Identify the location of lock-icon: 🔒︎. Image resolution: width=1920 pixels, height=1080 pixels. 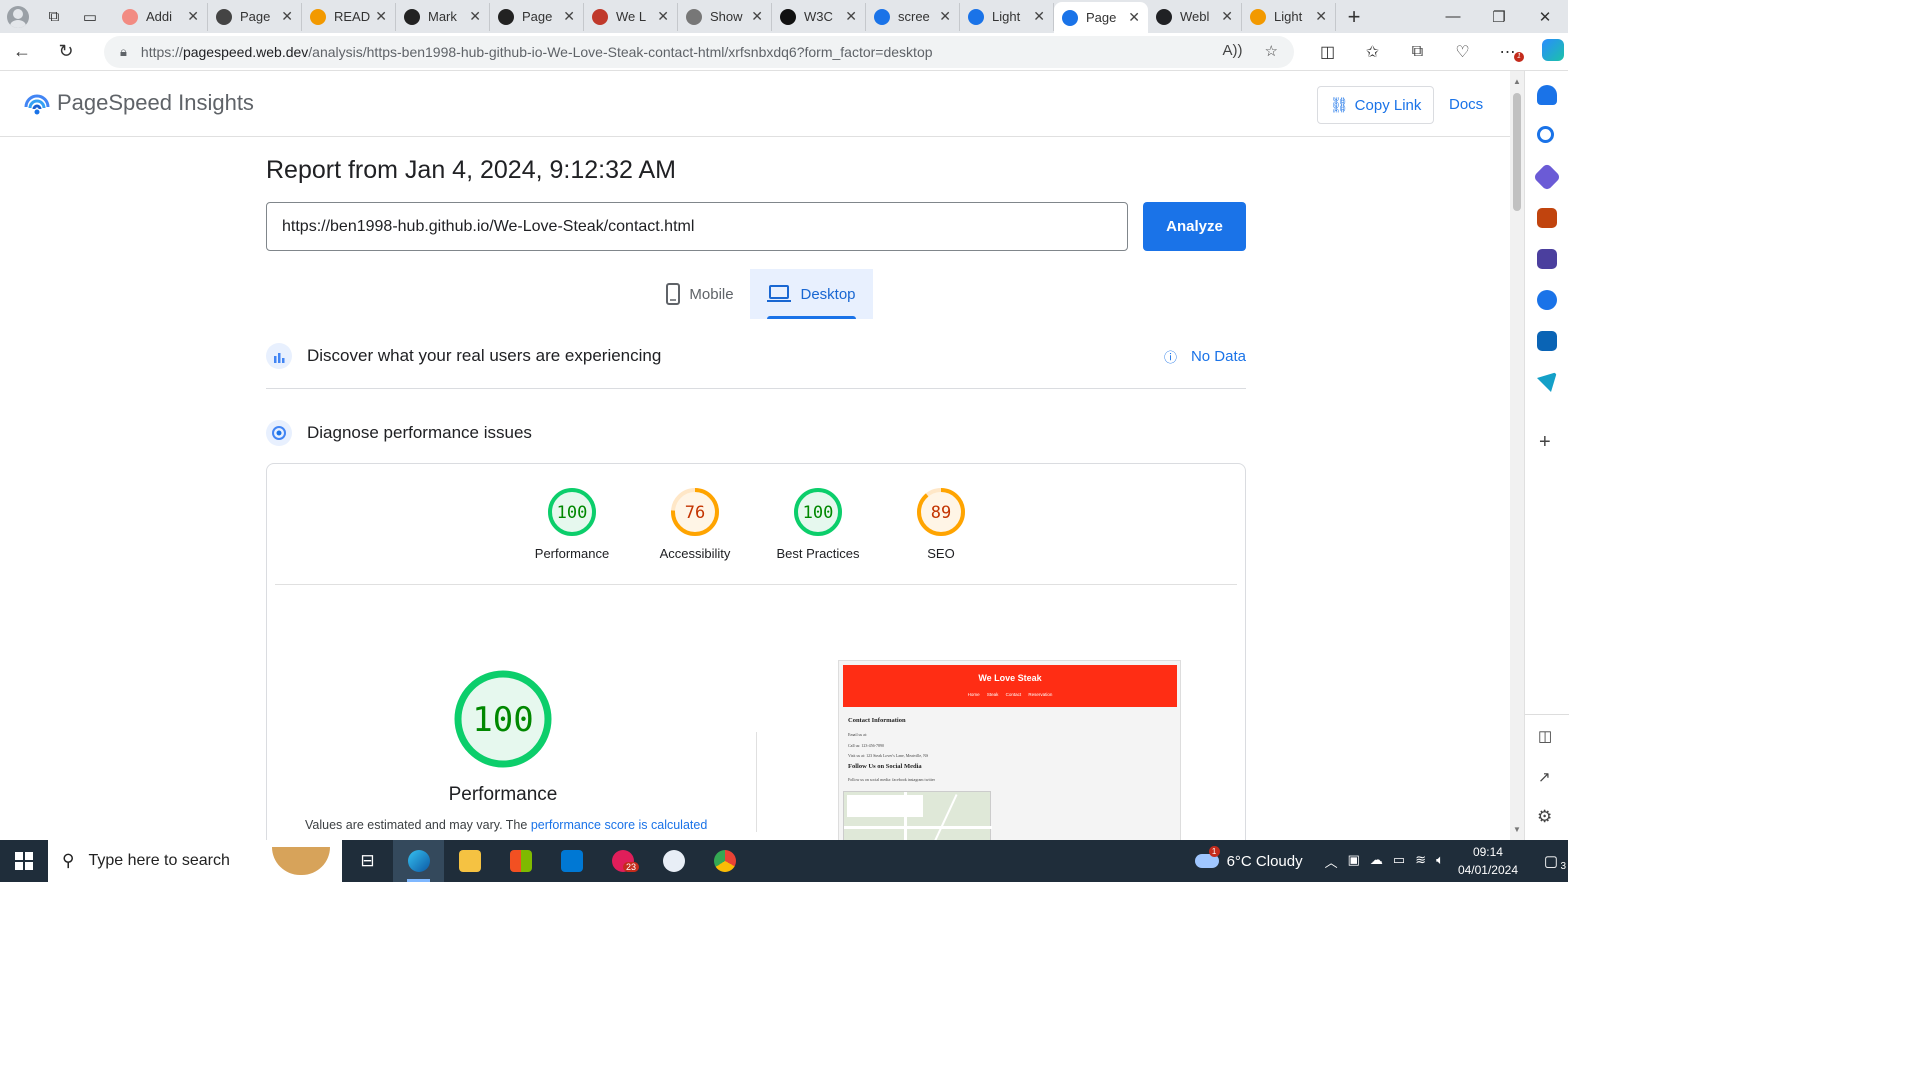
(123, 52).